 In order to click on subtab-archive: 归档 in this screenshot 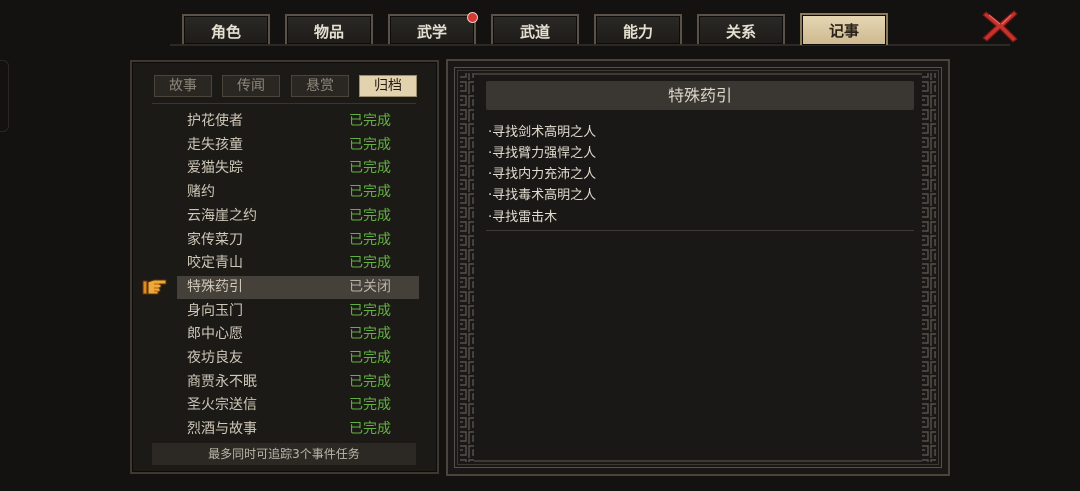, I will do `click(388, 86)`.